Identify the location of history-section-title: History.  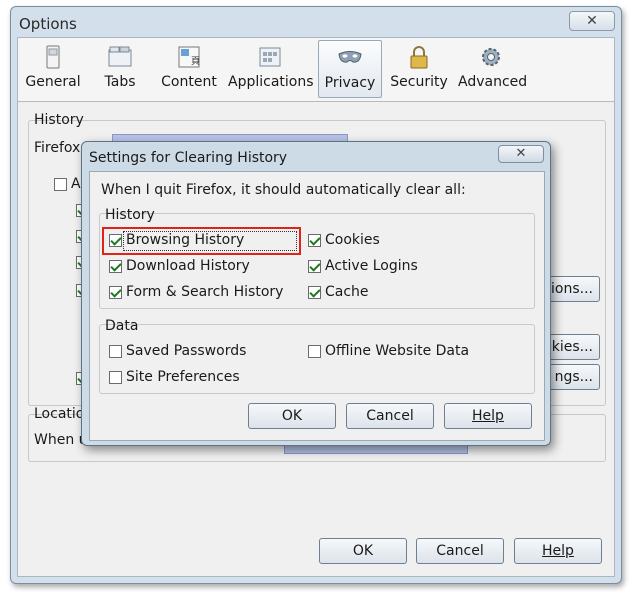
(130, 215).